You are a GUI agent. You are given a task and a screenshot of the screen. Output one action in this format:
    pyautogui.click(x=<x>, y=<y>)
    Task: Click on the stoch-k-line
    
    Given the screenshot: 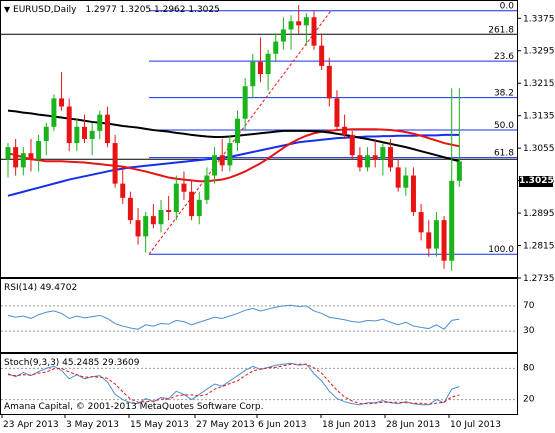 What is the action you would take?
    pyautogui.click(x=233, y=384)
    